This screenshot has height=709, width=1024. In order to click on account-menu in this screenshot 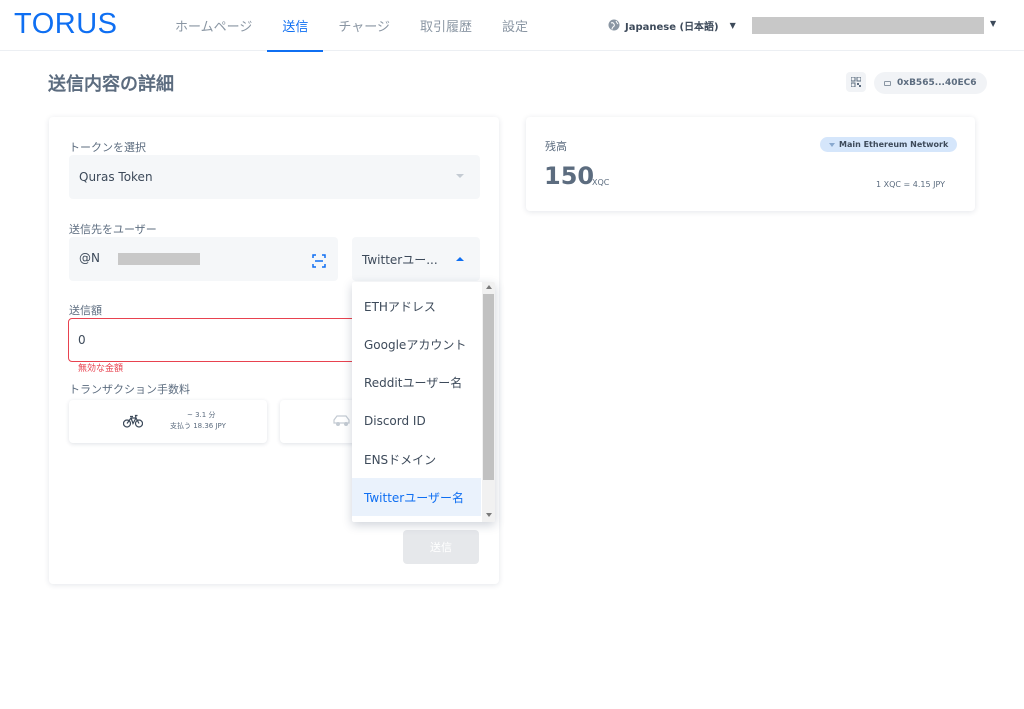, I will do `click(868, 25)`.